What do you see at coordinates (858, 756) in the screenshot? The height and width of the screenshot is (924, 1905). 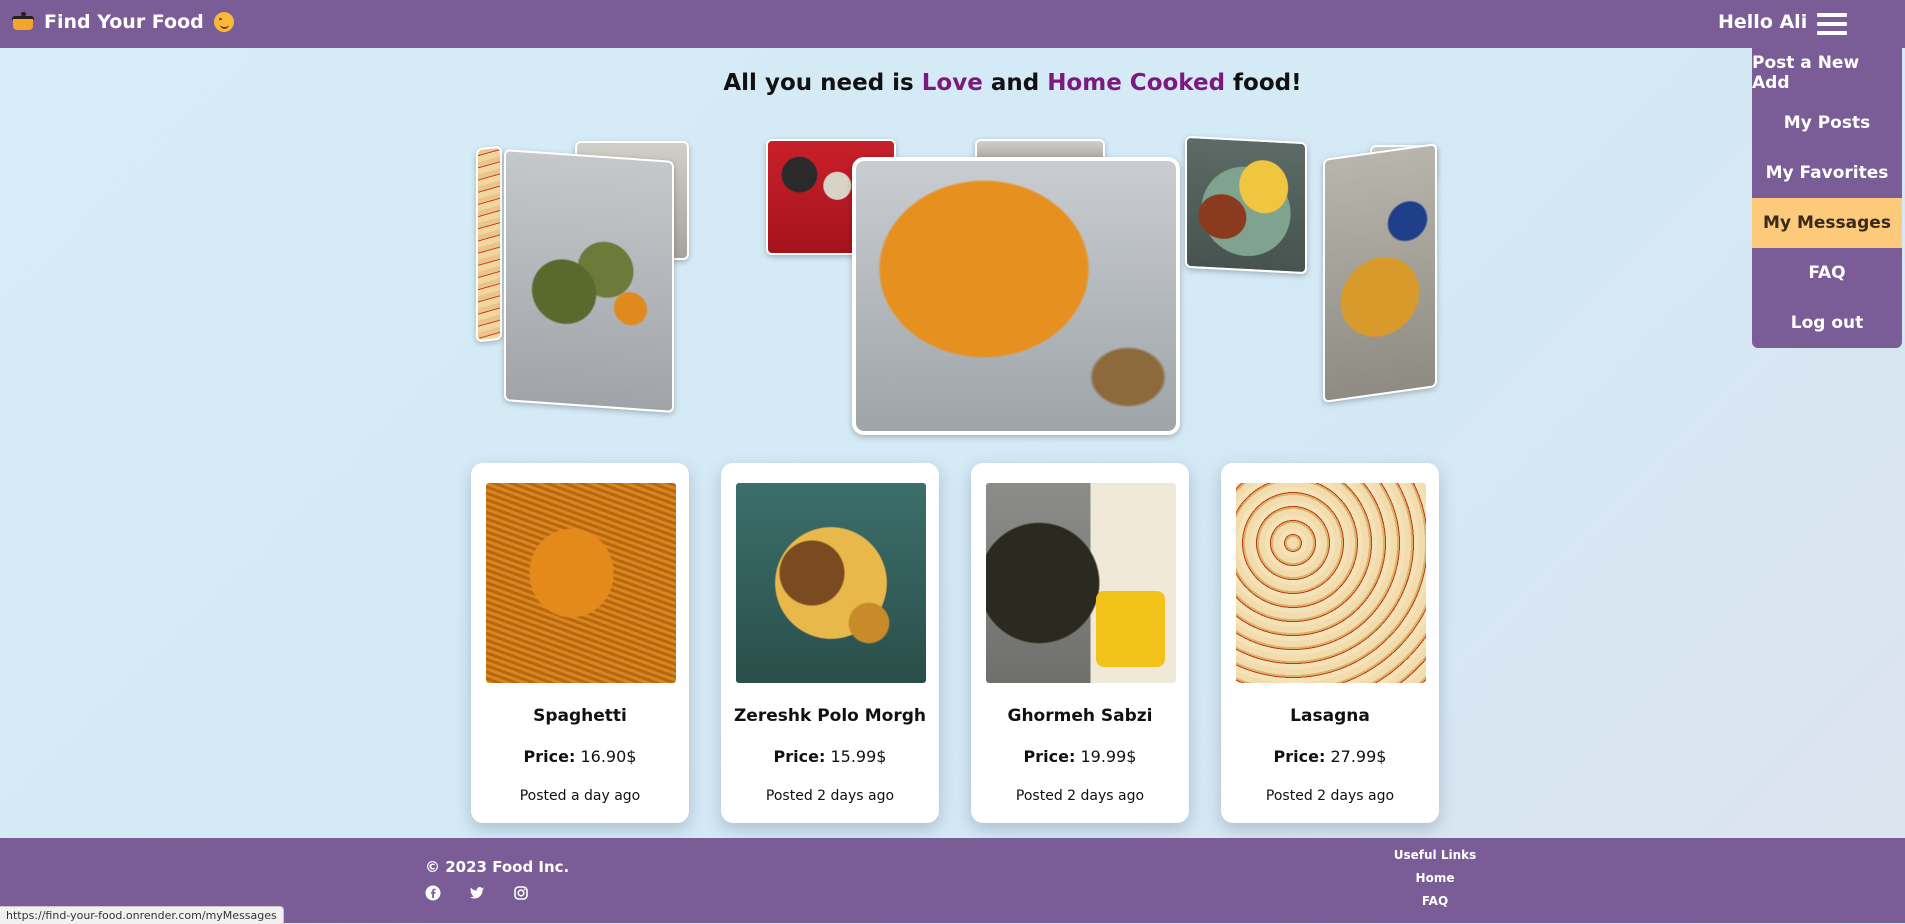 I see `price-value: 15.99$` at bounding box center [858, 756].